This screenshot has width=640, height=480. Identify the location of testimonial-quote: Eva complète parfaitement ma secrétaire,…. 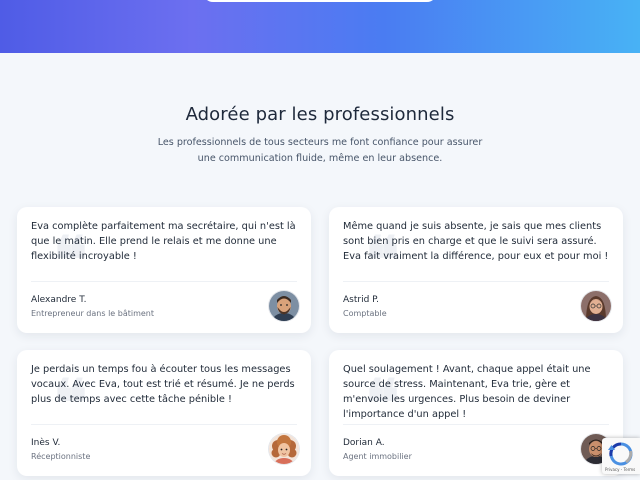
(163, 241).